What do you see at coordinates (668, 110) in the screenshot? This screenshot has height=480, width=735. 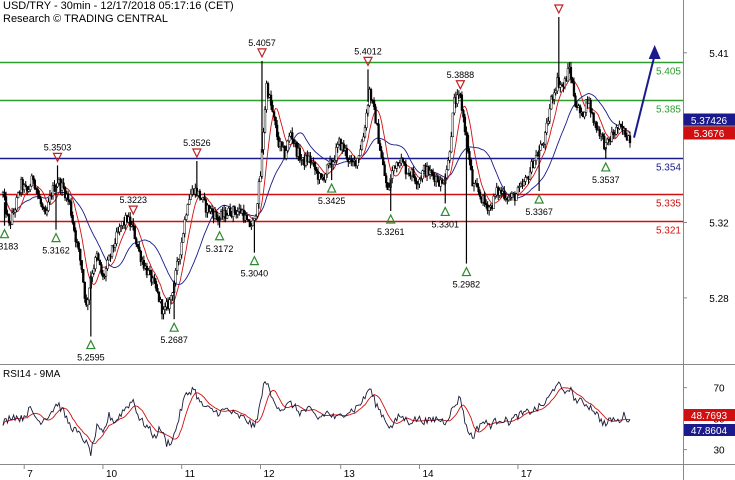 I see `level-label-1: 5.385` at bounding box center [668, 110].